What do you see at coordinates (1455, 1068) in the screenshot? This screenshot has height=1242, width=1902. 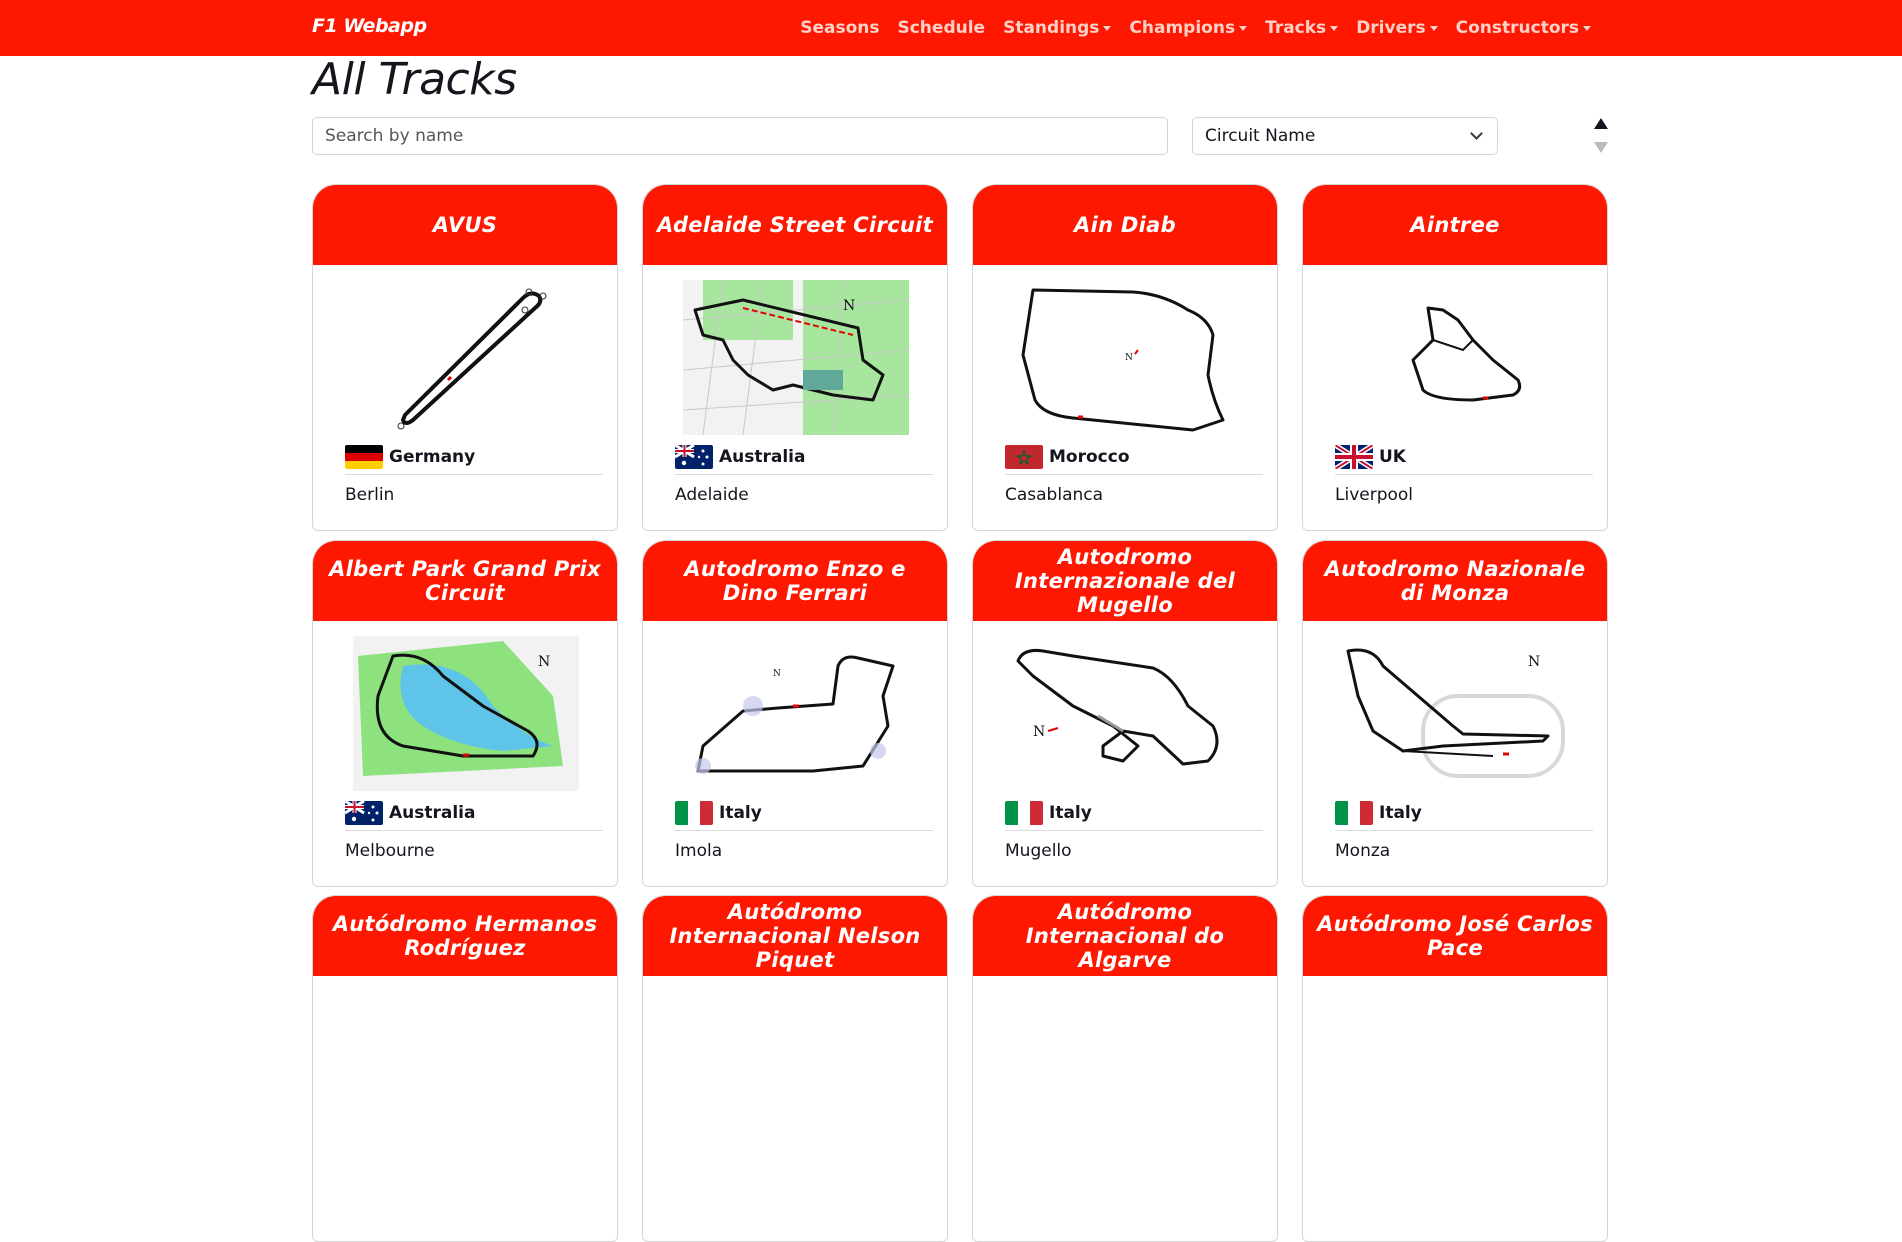 I see `track-card: Autódromo José Carlos Pace` at bounding box center [1455, 1068].